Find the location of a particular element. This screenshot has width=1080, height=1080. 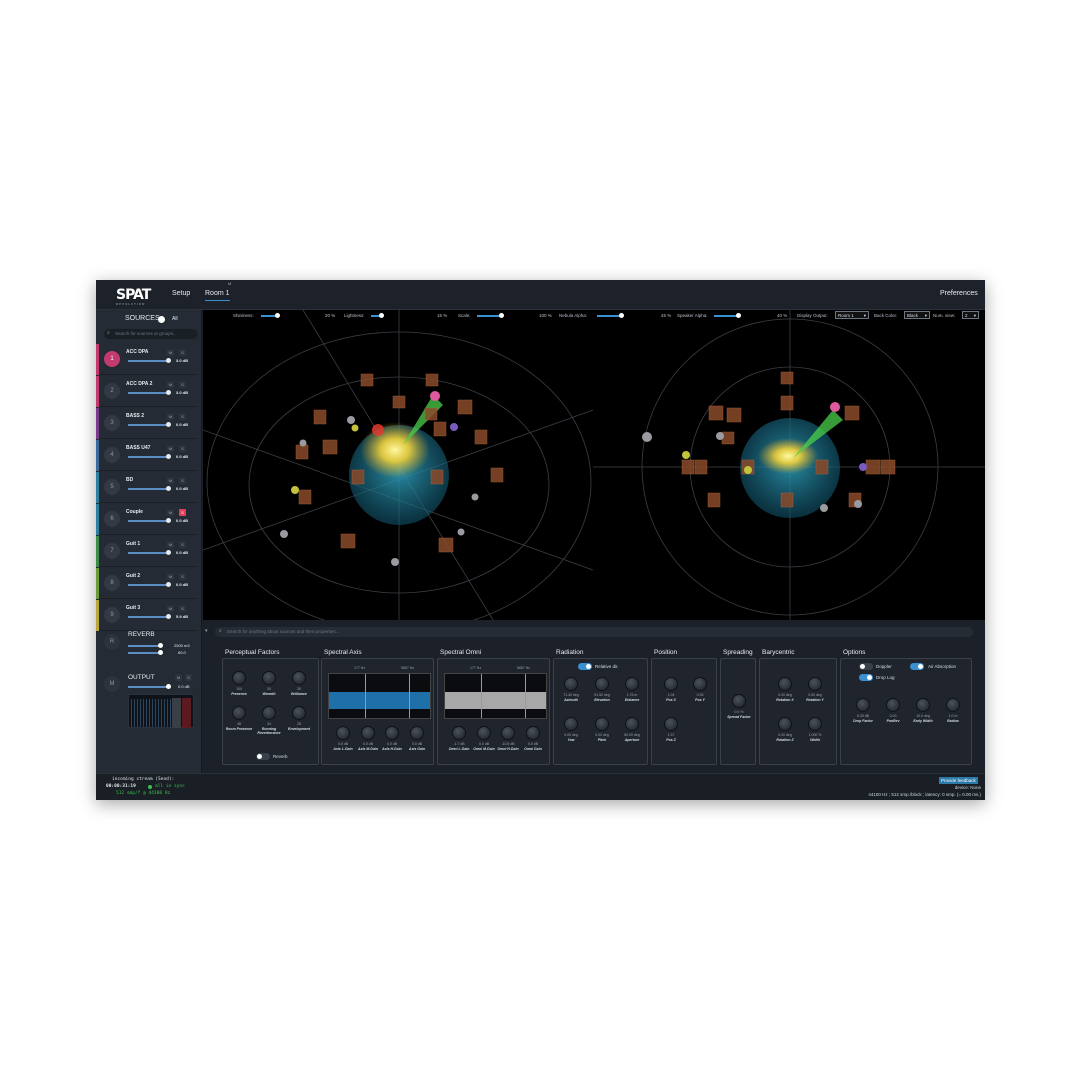

sources-all-toggle is located at coordinates (161, 319).